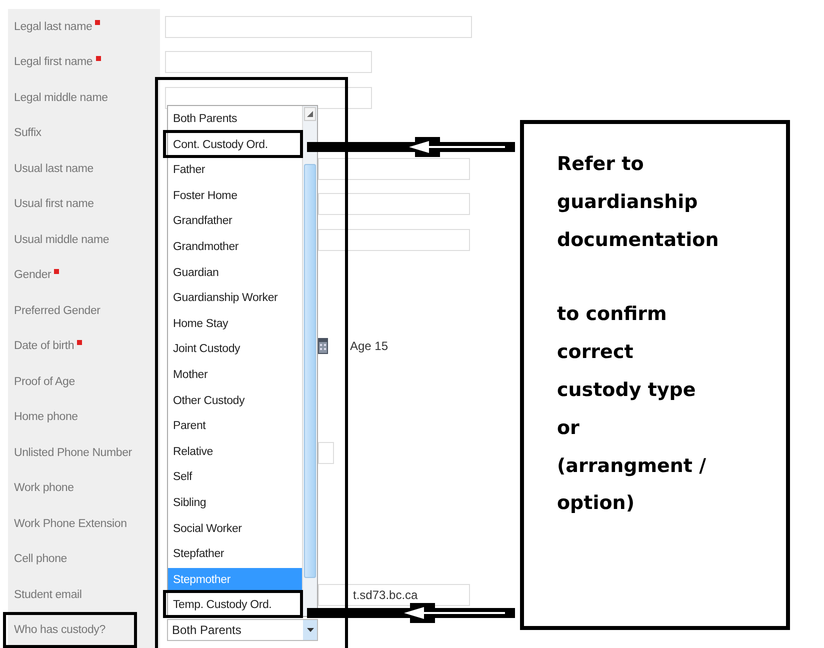 This screenshot has height=648, width=824. I want to click on dropdown-option: Stepfather, so click(235, 555).